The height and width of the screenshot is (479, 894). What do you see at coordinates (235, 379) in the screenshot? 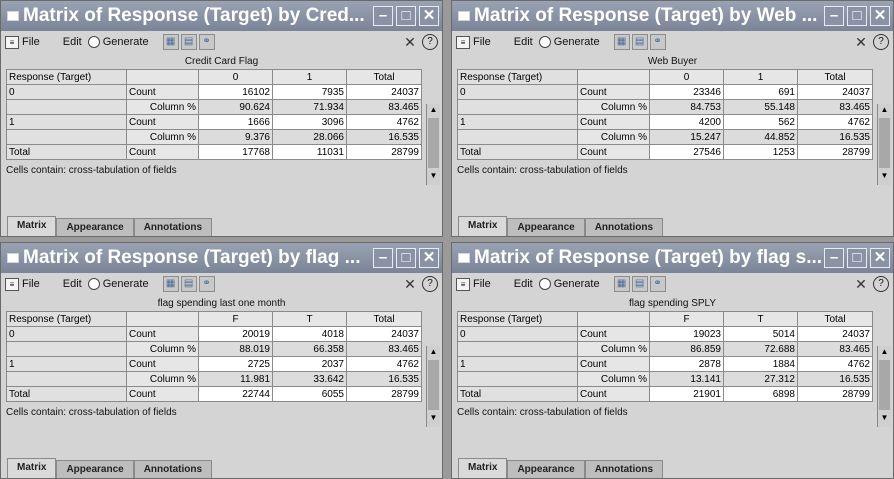
I see `matrix-cell: 11.981` at bounding box center [235, 379].